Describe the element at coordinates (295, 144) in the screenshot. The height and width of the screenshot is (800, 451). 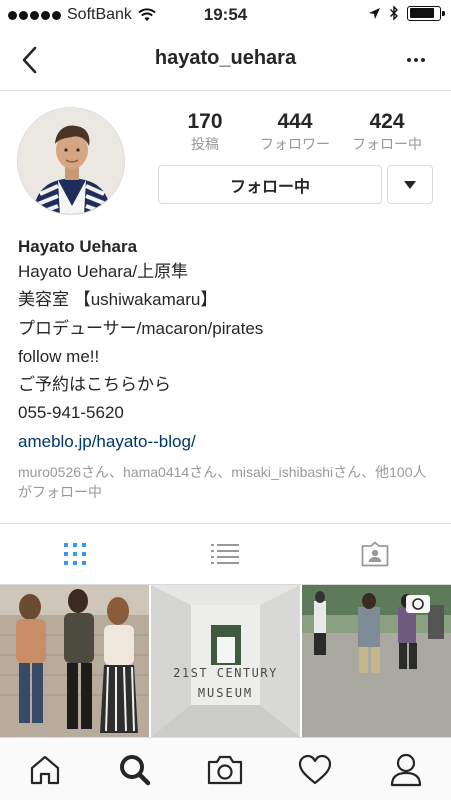
I see `stat-followers-label: フォロワー` at that location.